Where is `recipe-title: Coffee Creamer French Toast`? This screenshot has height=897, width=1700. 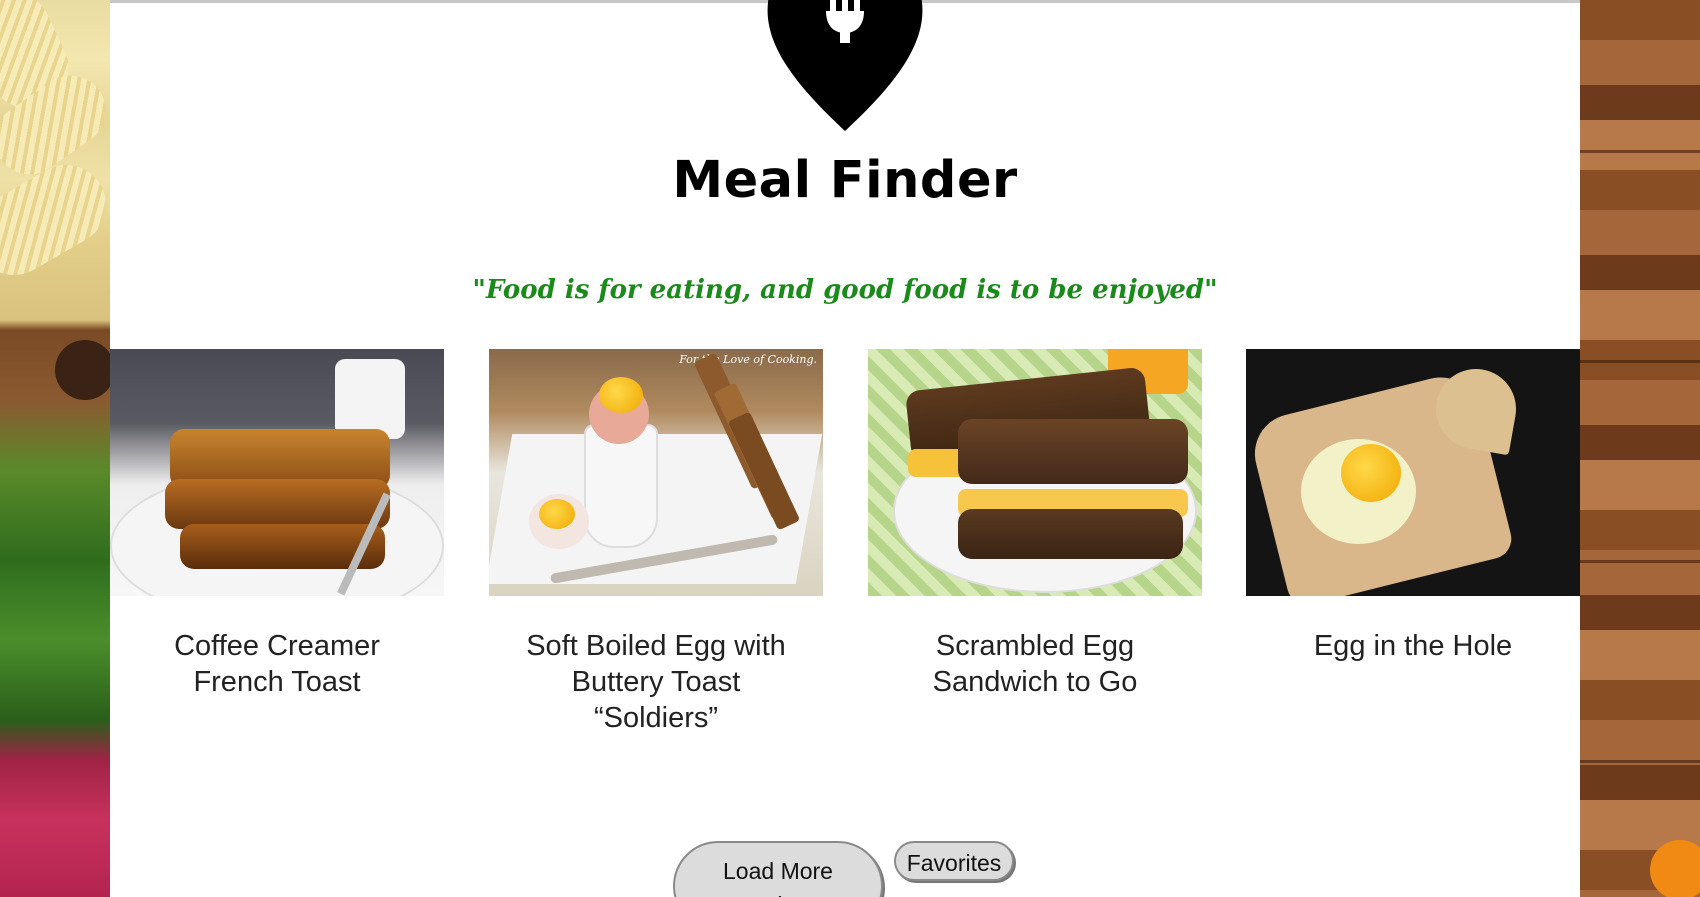 recipe-title: Coffee Creamer French Toast is located at coordinates (277, 664).